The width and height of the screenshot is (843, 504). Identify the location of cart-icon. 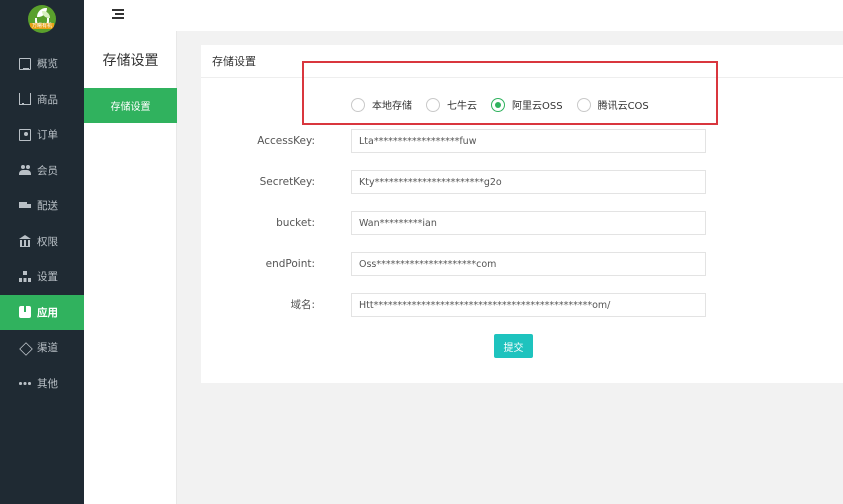
(25, 99).